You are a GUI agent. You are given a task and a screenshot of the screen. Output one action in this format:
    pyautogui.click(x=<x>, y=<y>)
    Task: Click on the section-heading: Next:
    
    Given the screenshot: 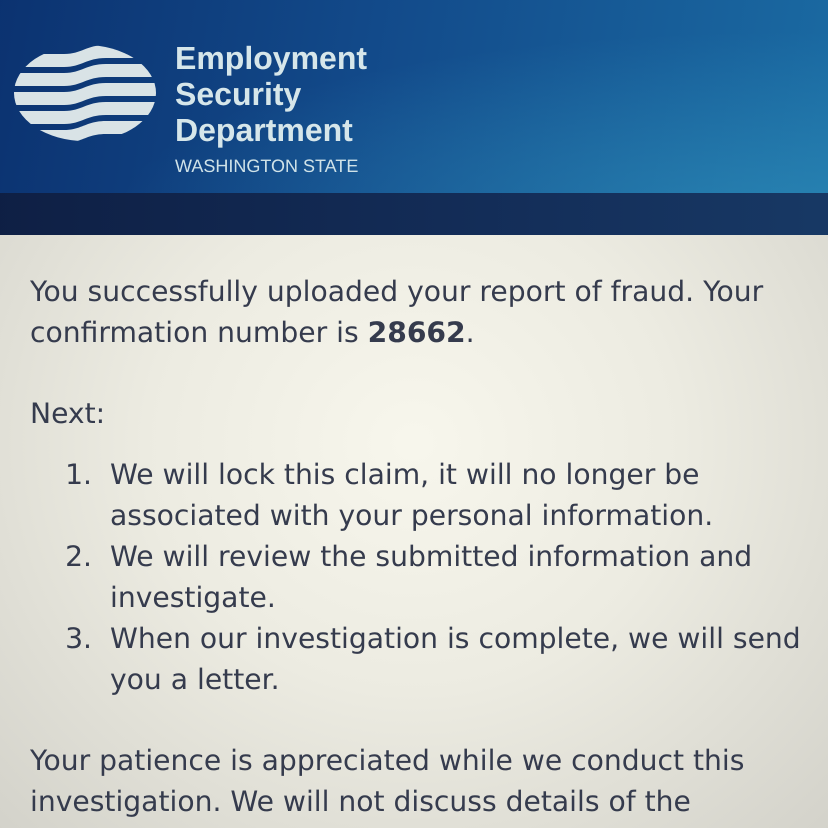 What is the action you would take?
    pyautogui.click(x=68, y=414)
    